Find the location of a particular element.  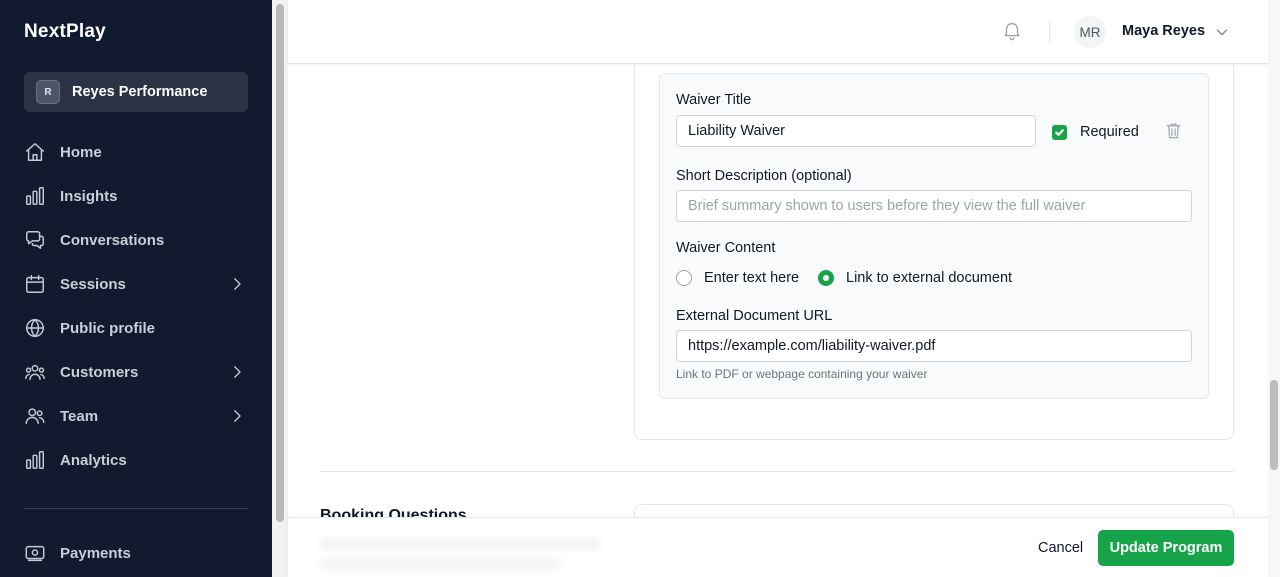

notifications-button is located at coordinates (1013, 31).